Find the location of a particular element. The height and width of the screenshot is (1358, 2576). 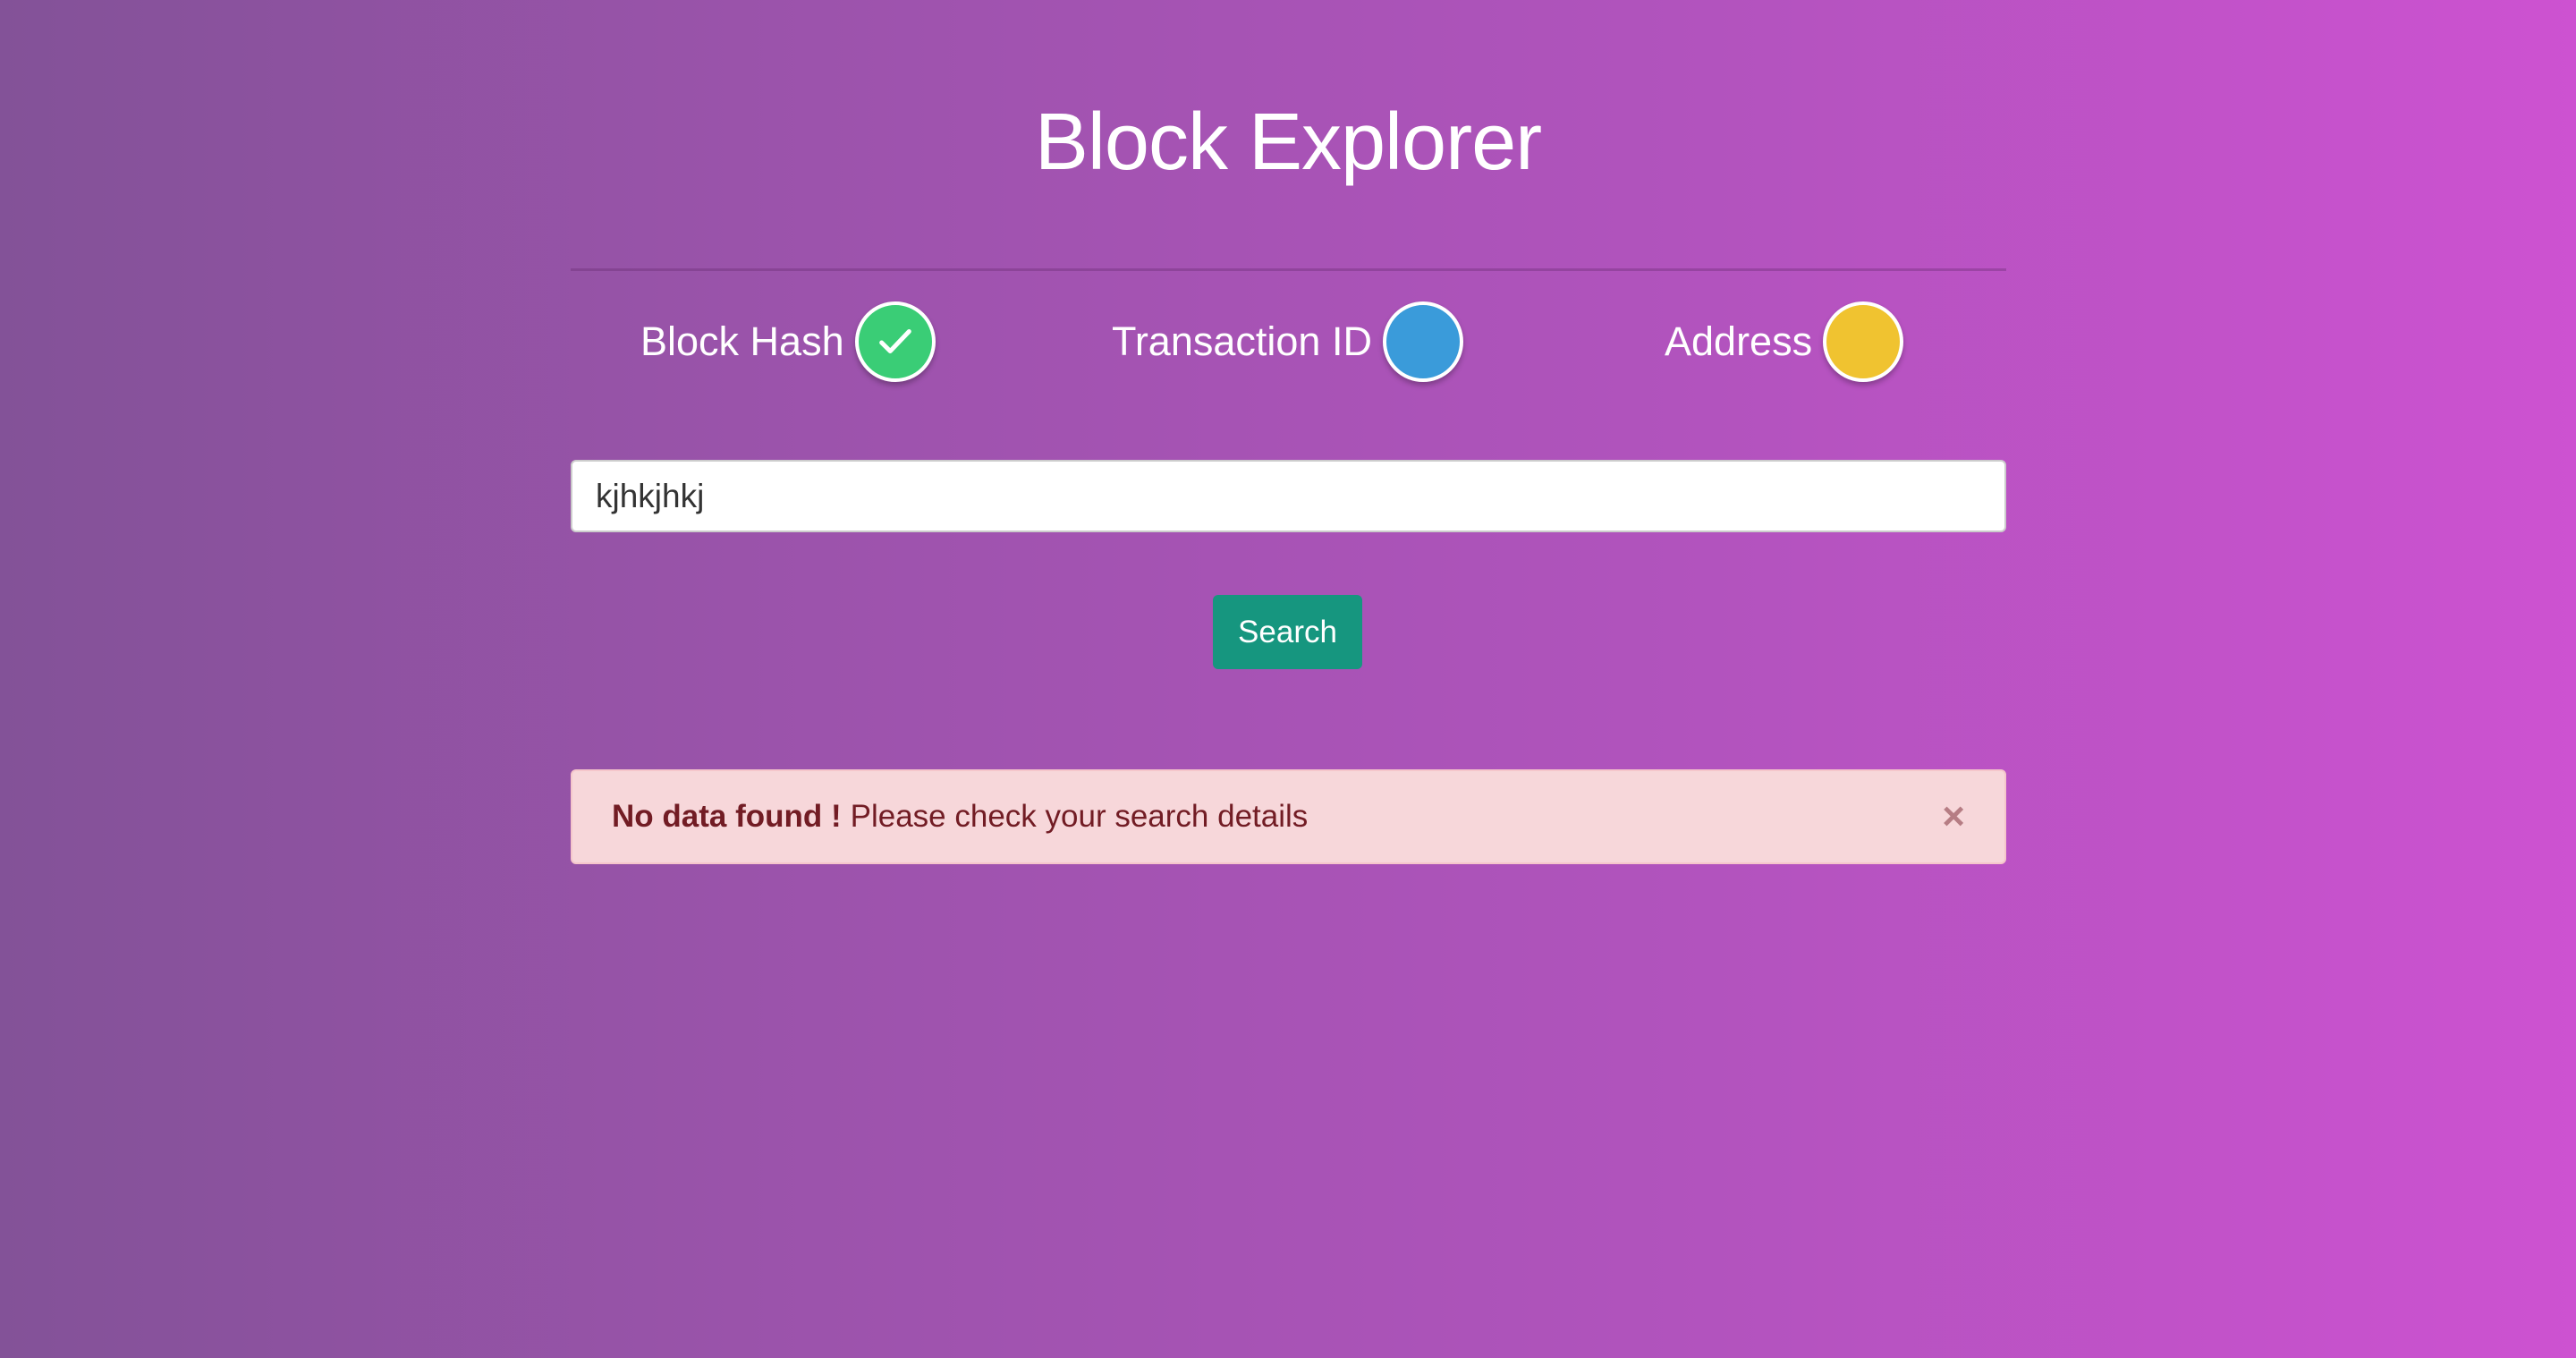

close-icon: × is located at coordinates (1953, 816).